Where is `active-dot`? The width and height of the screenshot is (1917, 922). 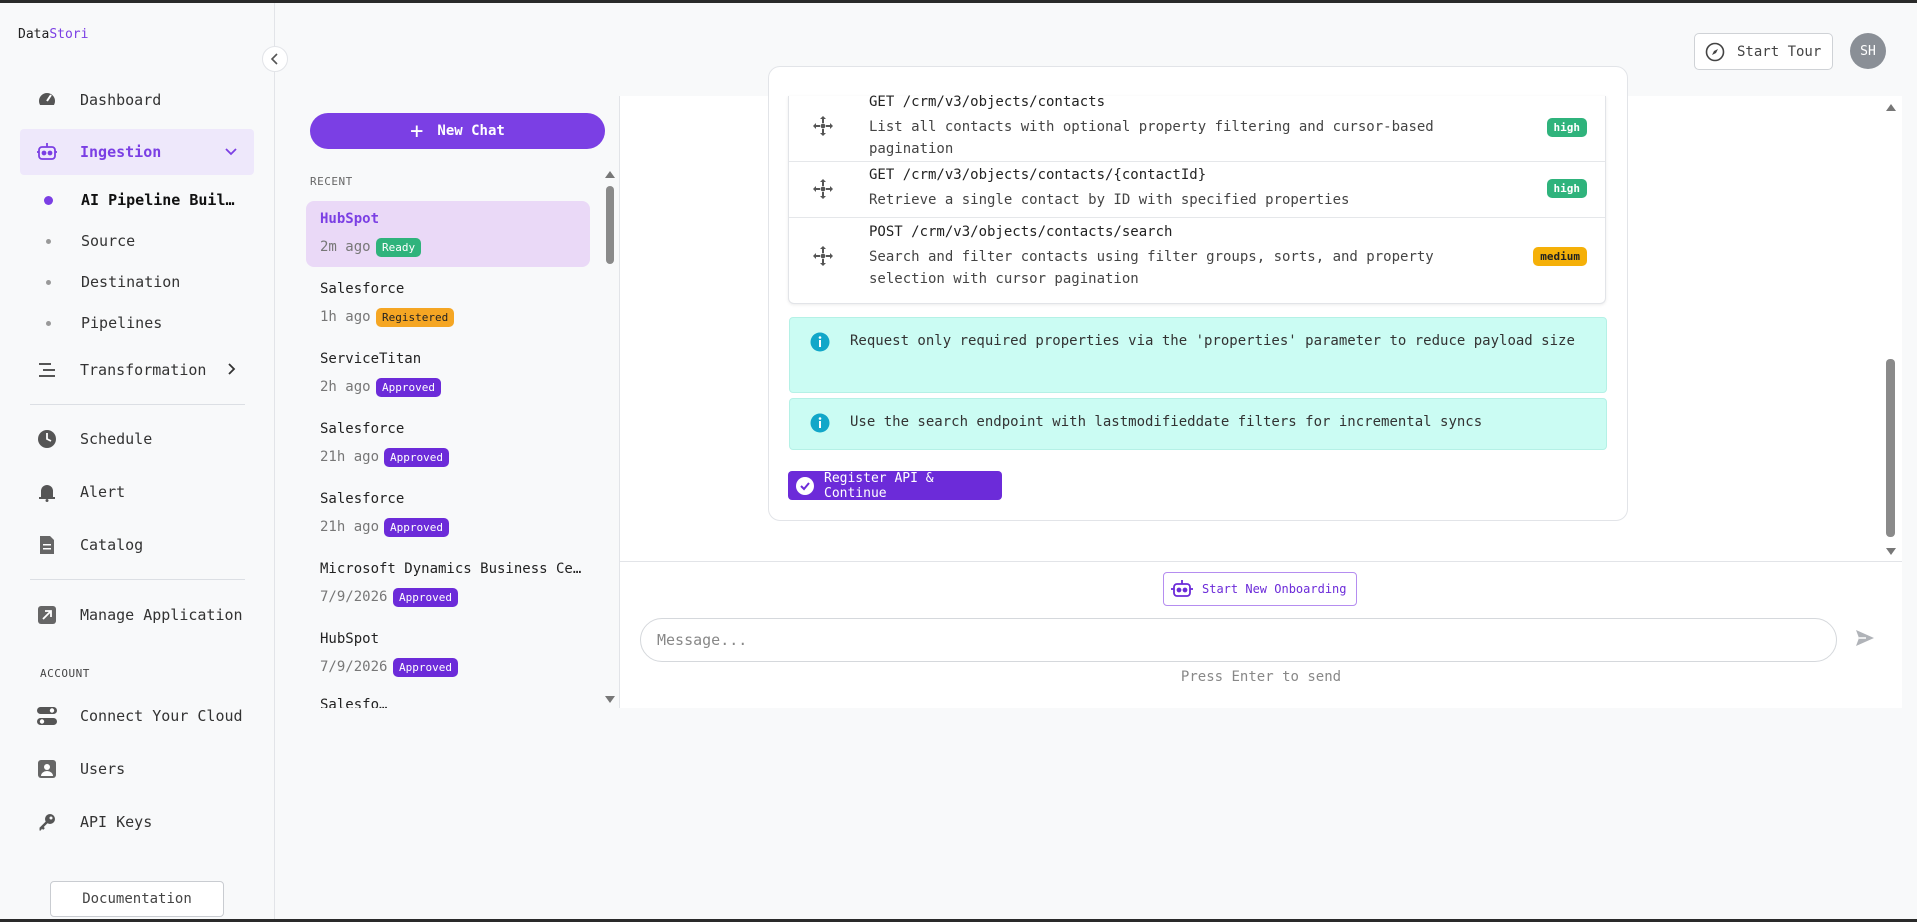 active-dot is located at coordinates (48, 200).